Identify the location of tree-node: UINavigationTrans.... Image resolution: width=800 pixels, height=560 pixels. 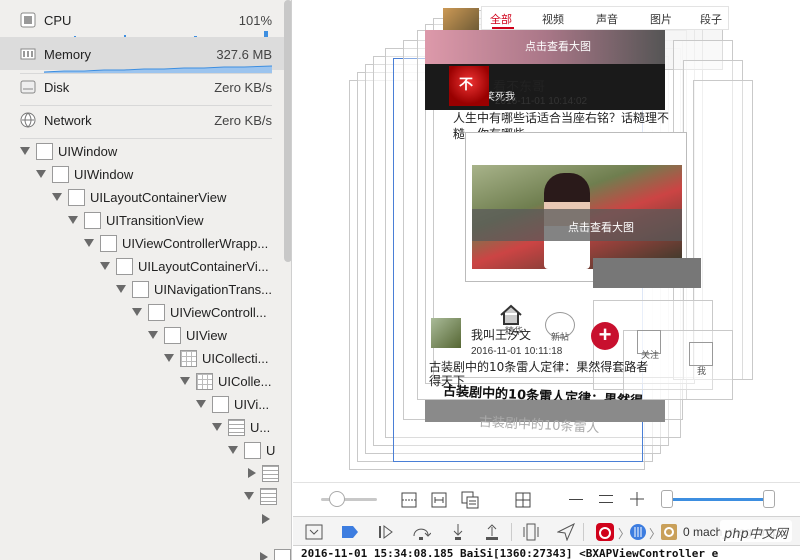
(194, 289).